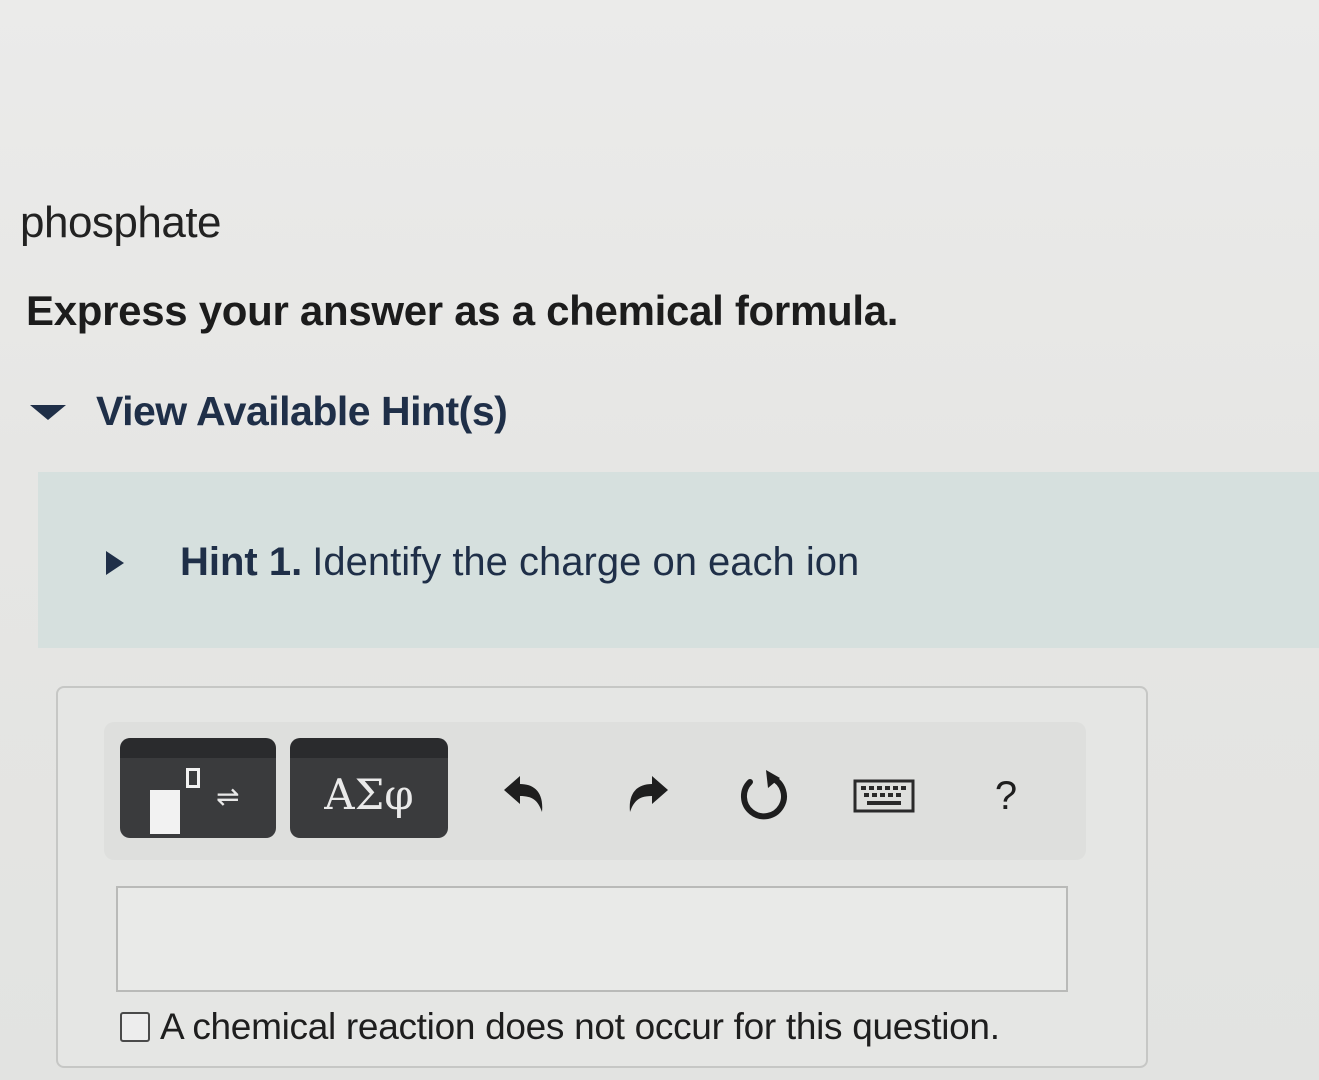  What do you see at coordinates (241, 562) in the screenshot?
I see `hint-number: Hint 1.` at bounding box center [241, 562].